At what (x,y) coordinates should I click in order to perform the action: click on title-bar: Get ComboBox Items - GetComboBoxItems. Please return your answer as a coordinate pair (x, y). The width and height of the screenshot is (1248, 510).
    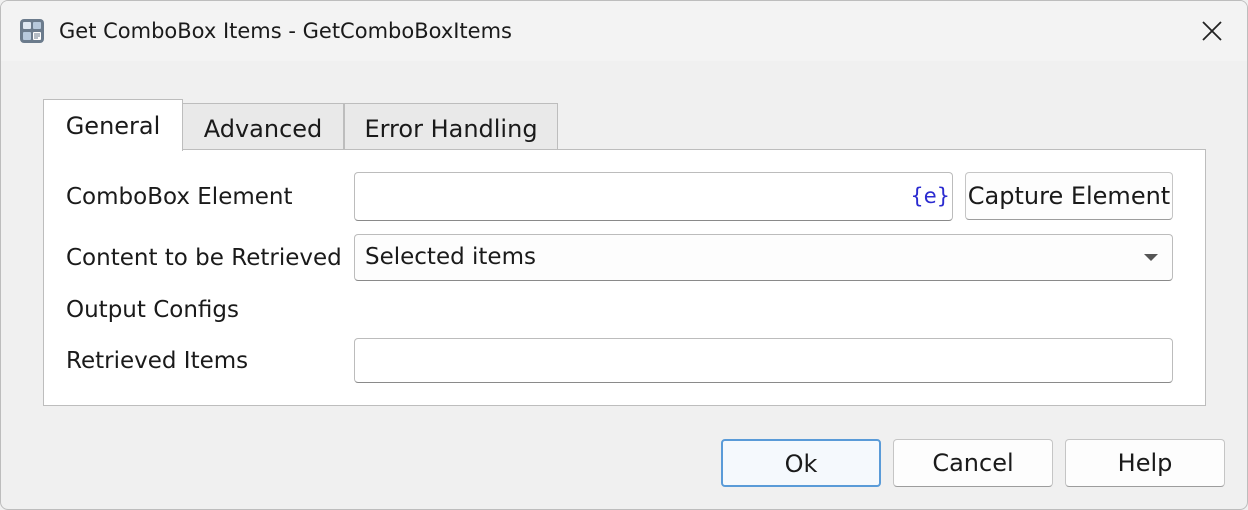
    Looking at the image, I should click on (624, 31).